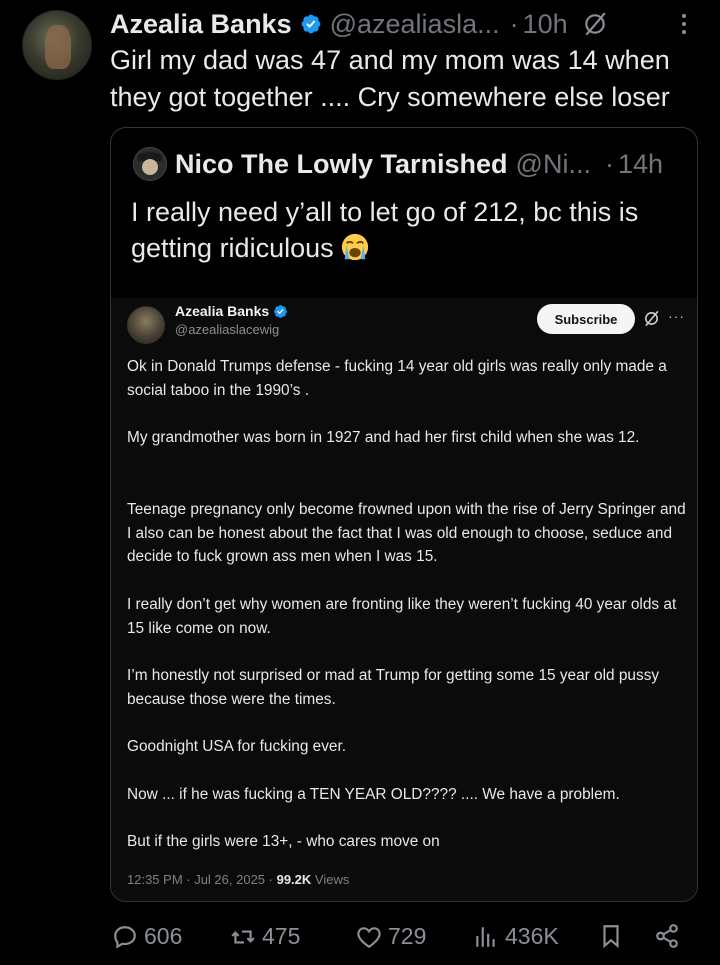  I want to click on screenshot-paragraph: Goodnight USA for fucking ever., so click(237, 746).